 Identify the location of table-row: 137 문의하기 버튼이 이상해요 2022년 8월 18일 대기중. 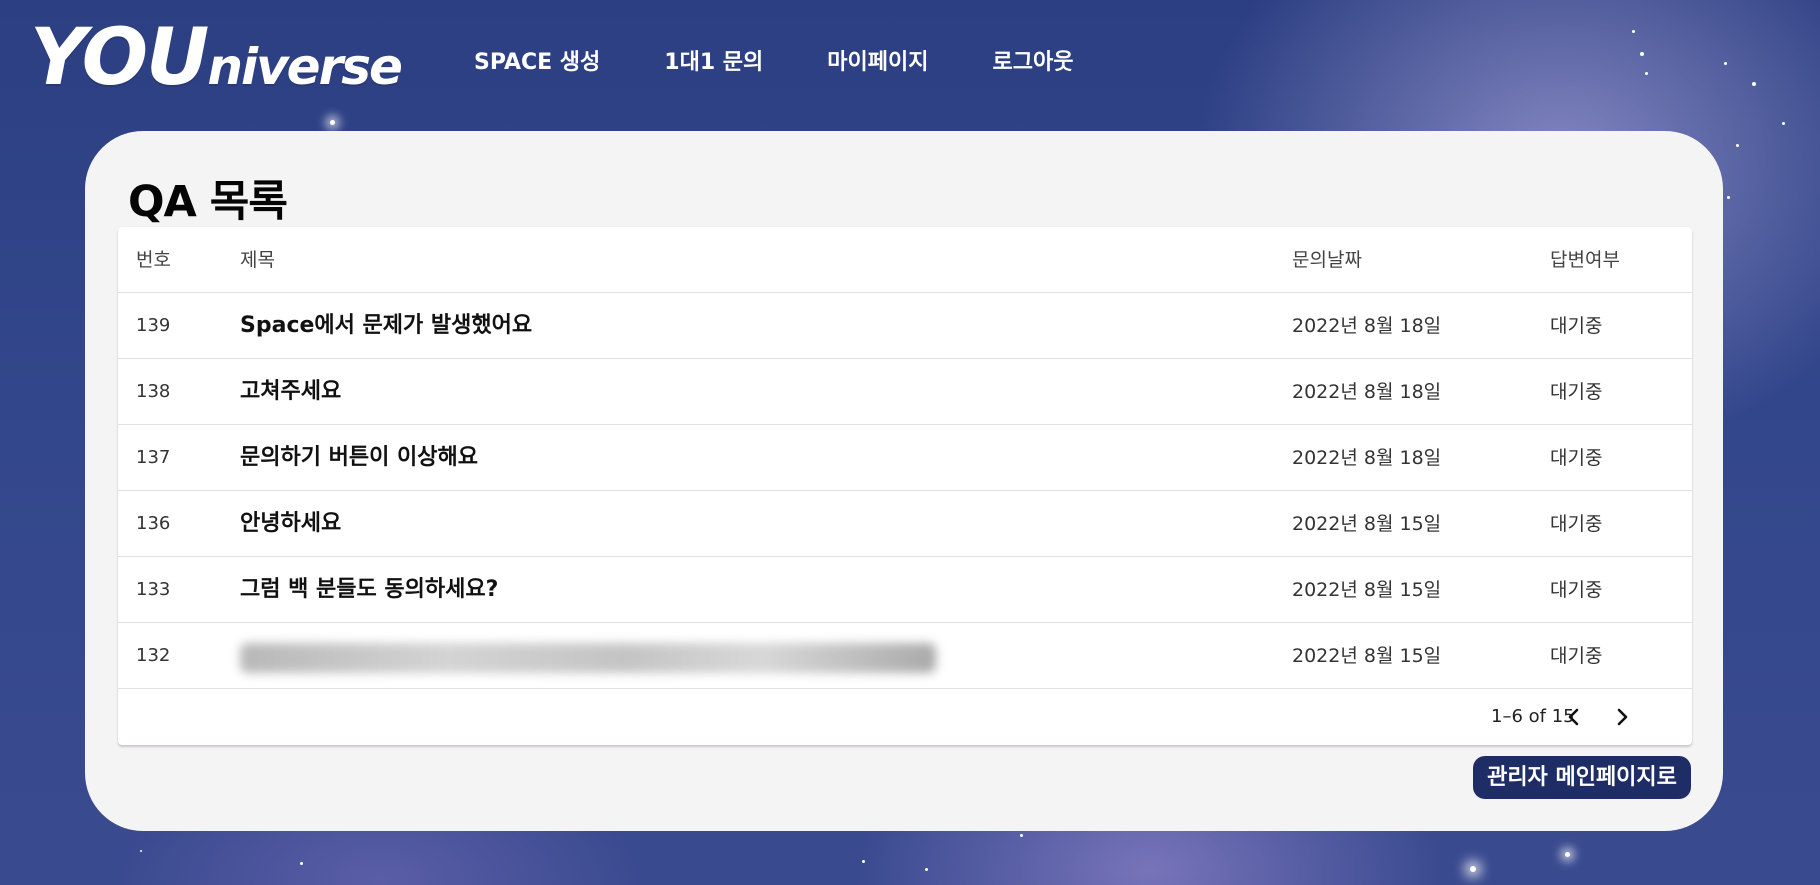
(905, 458).